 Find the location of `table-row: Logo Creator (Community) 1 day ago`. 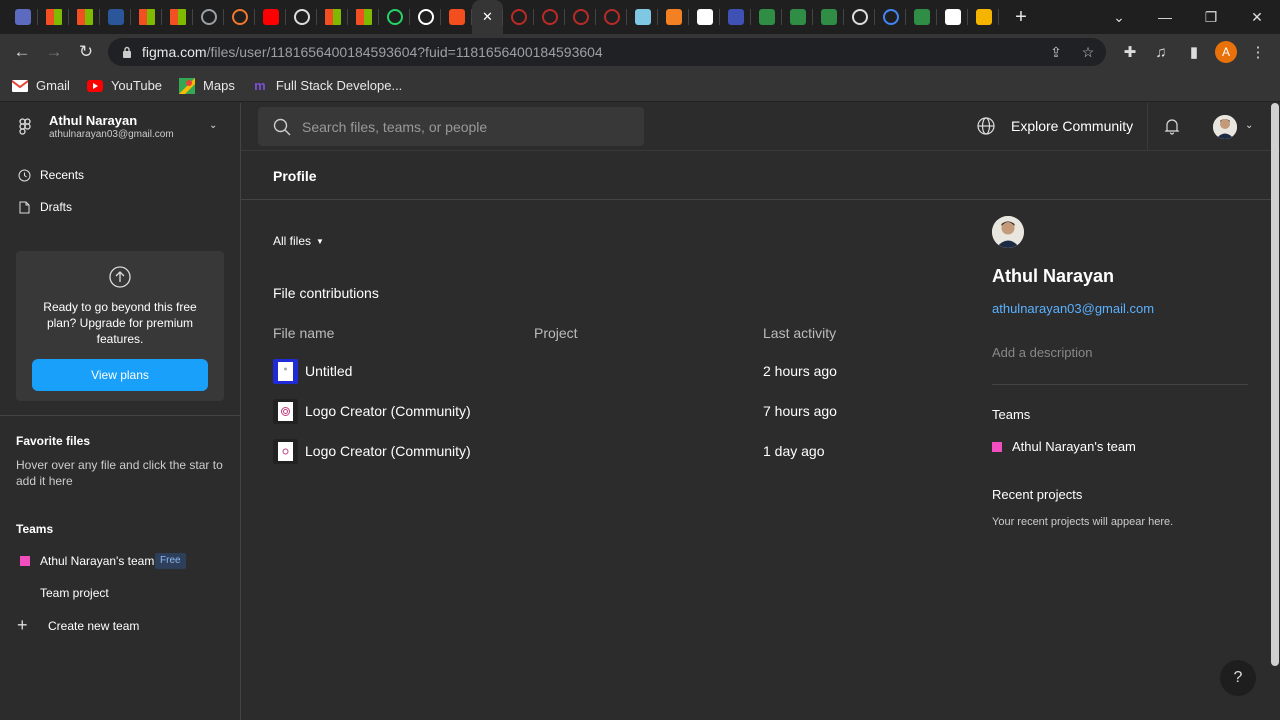

table-row: Logo Creator (Community) 1 day ago is located at coordinates (613, 452).